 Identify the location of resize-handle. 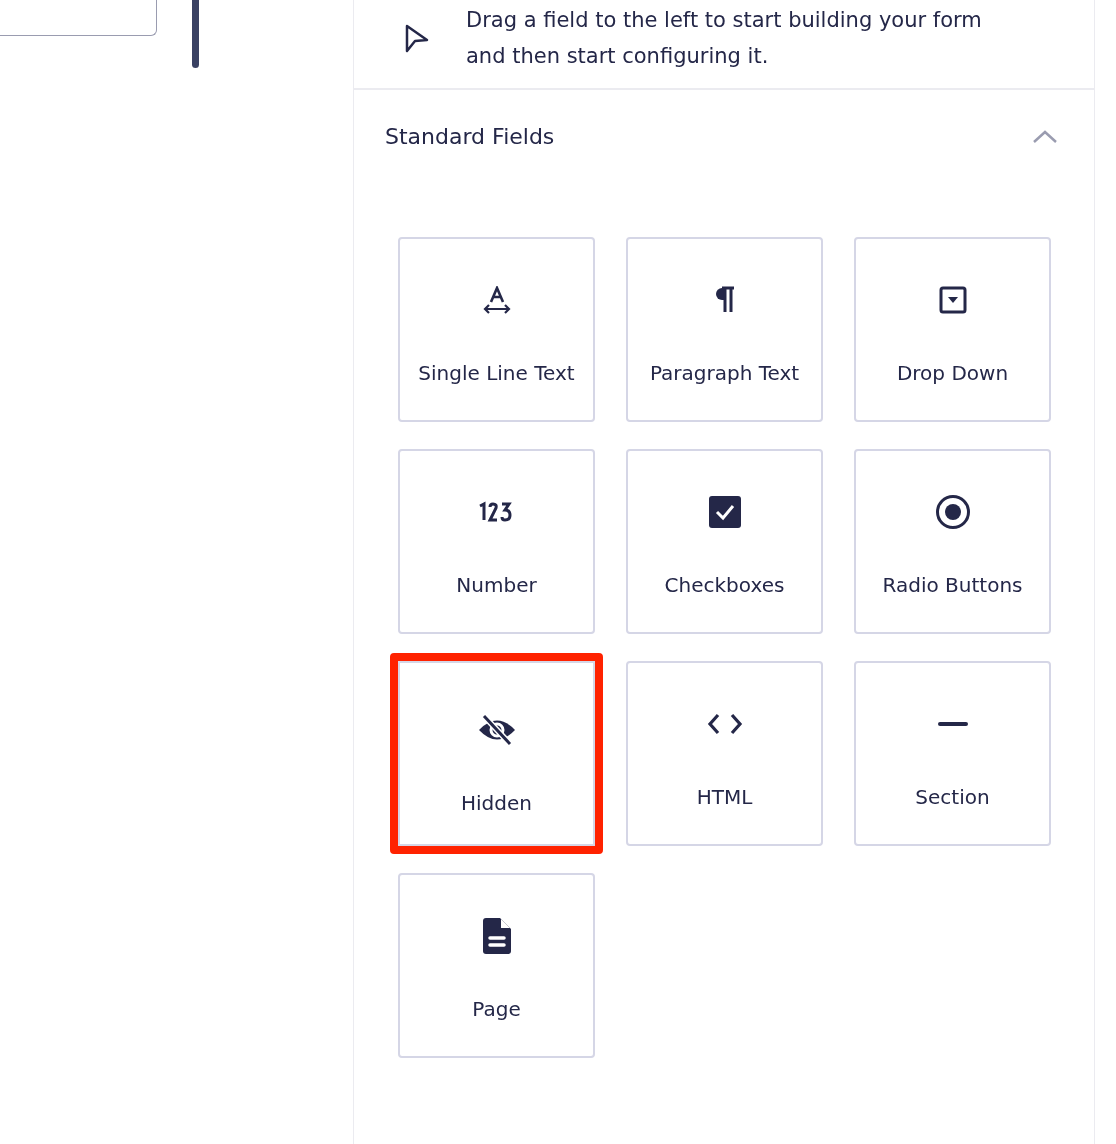
(195, 34).